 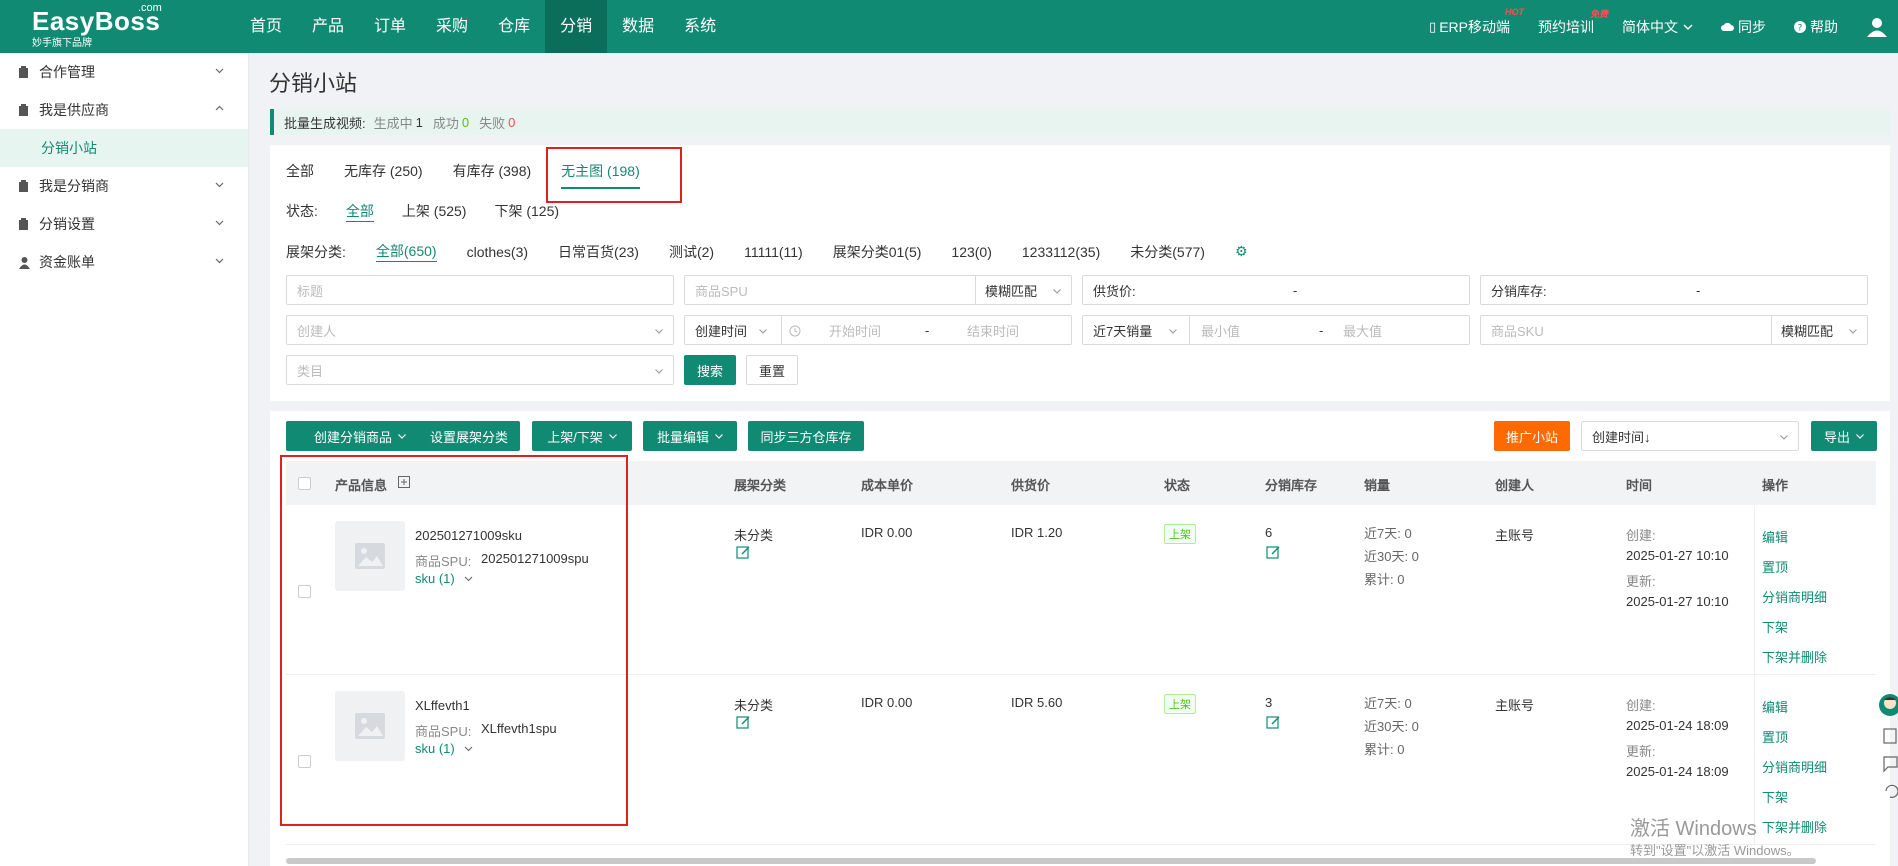 What do you see at coordinates (266, 26) in the screenshot?
I see `nav-home: 首页` at bounding box center [266, 26].